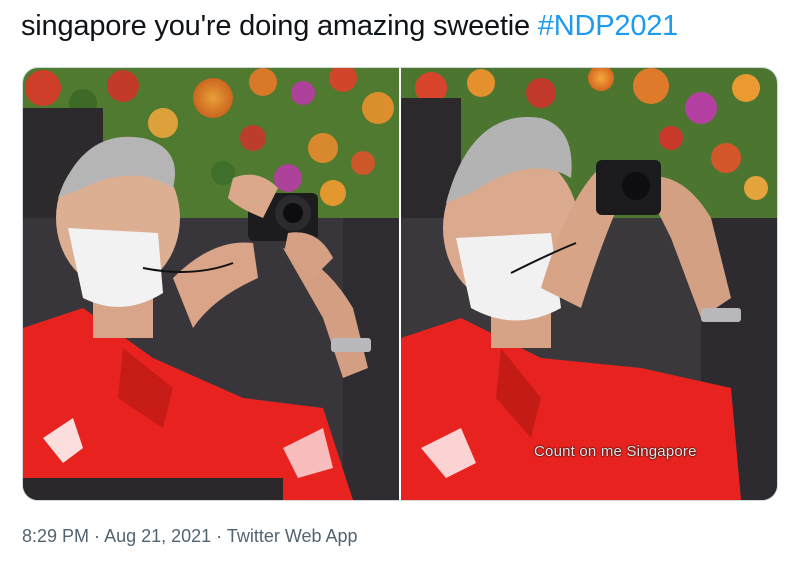 The image size is (800, 567). I want to click on tweet-time-link: 8:29 PM, so click(55, 536).